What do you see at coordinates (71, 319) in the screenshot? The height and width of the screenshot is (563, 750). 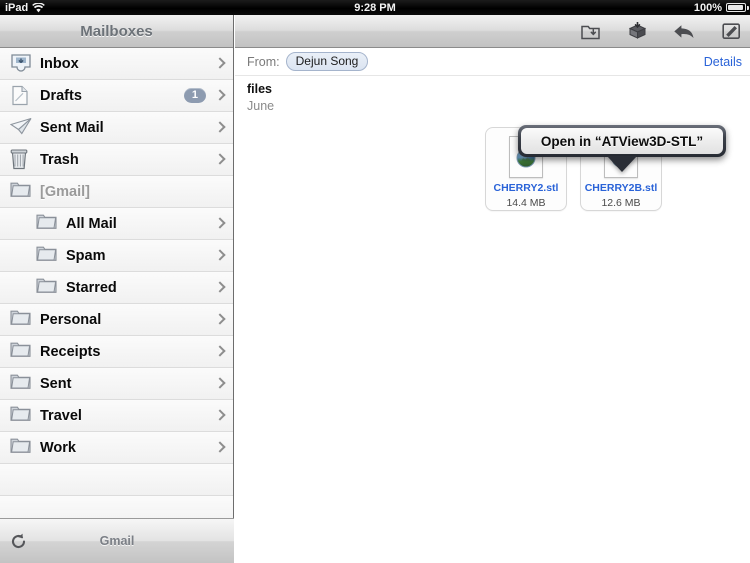 I see `sidebar-item-label: Personal` at bounding box center [71, 319].